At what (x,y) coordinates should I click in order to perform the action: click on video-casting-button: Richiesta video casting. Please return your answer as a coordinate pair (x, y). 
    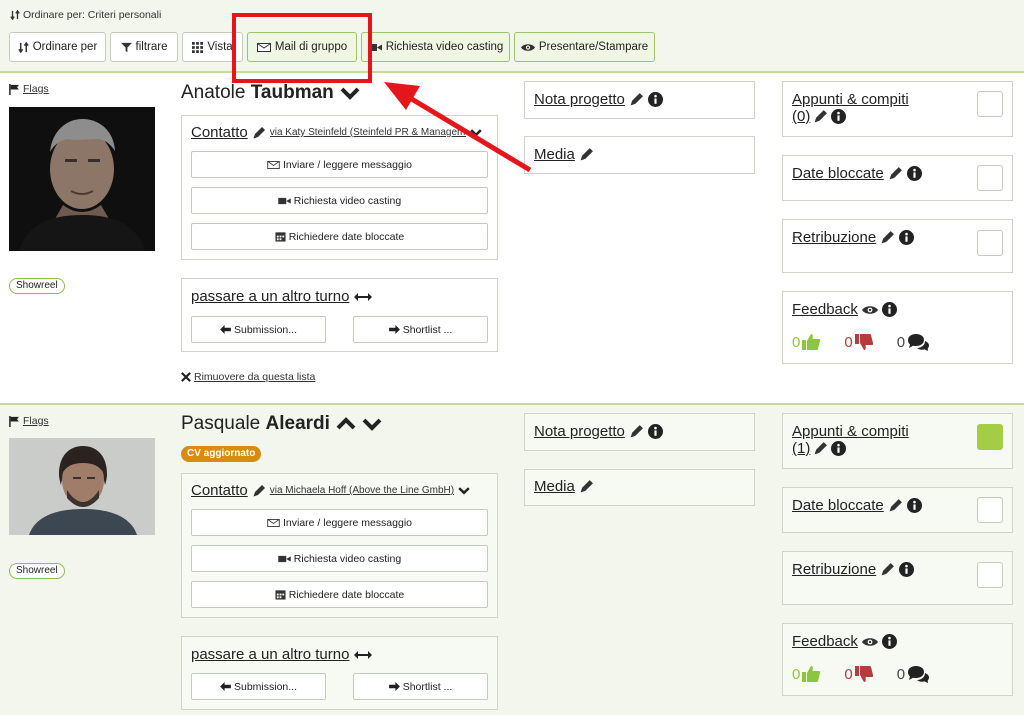
    Looking at the image, I should click on (435, 47).